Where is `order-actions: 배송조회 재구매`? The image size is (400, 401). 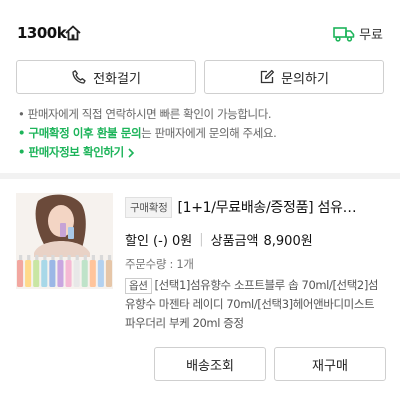
order-actions: 배송조회 재구매 is located at coordinates (270, 364).